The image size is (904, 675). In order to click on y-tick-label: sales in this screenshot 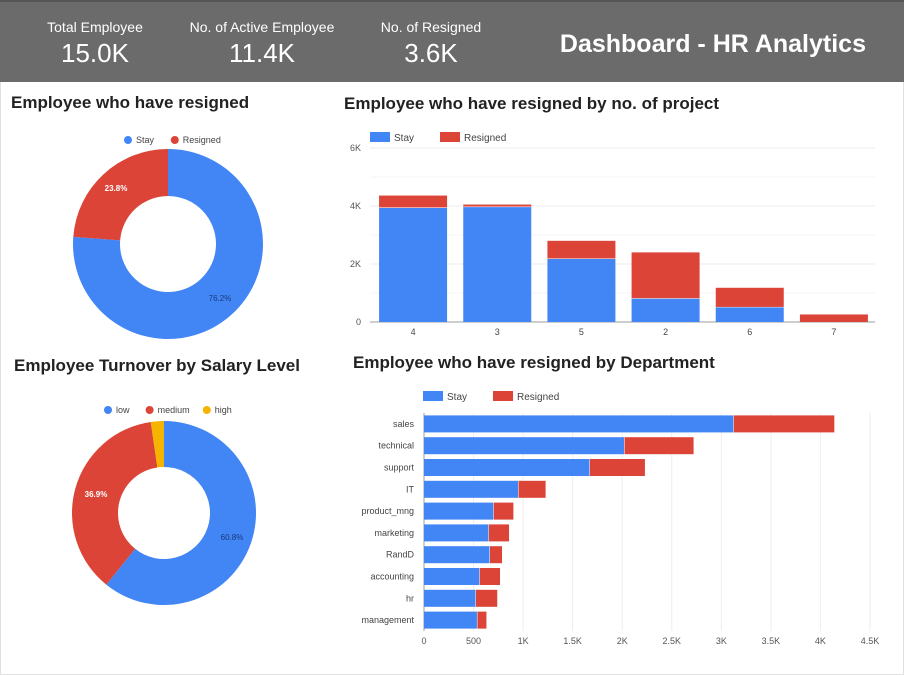, I will do `click(404, 424)`.